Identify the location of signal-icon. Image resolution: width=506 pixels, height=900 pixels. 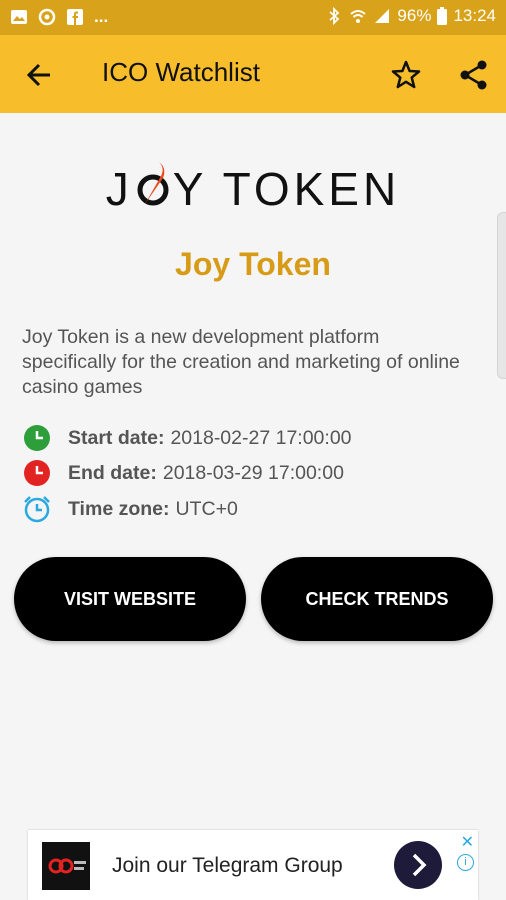
(382, 16).